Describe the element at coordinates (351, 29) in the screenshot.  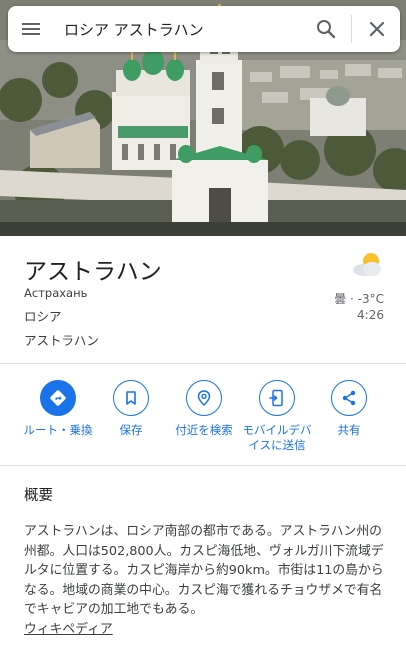
I see `search-divider` at that location.